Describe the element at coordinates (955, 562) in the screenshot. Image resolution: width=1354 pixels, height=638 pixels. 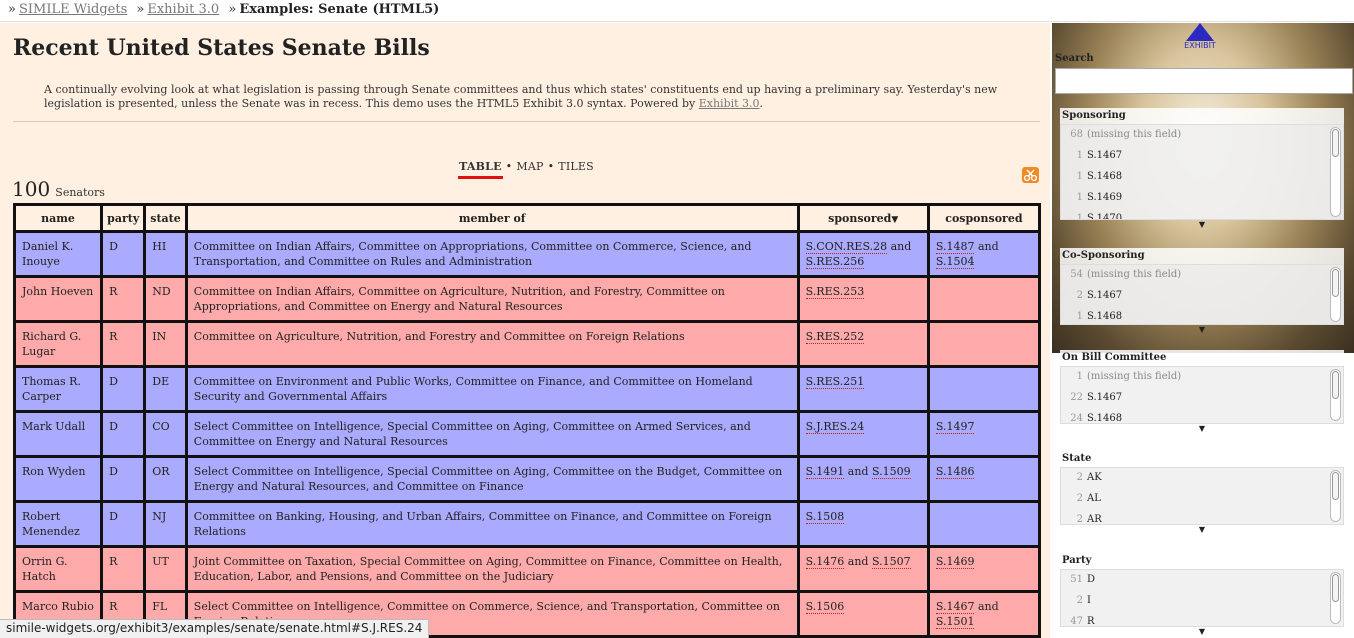
I see `bill-link: S.1469` at that location.